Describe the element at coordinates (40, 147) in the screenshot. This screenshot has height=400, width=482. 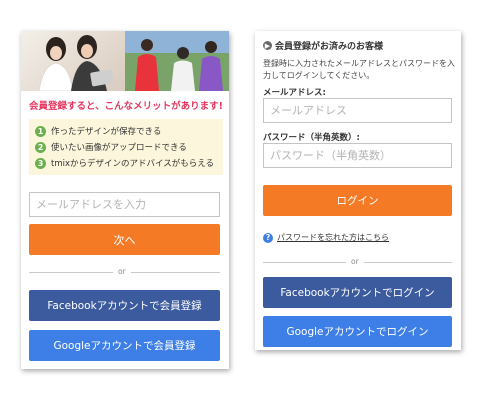
I see `number-badge: 2` at that location.